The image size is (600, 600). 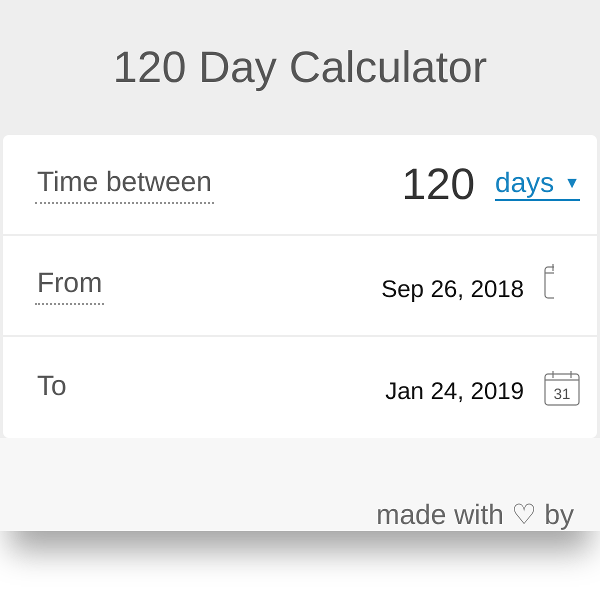 I want to click on calculator-title: 120 Day Calculator, so click(x=300, y=67).